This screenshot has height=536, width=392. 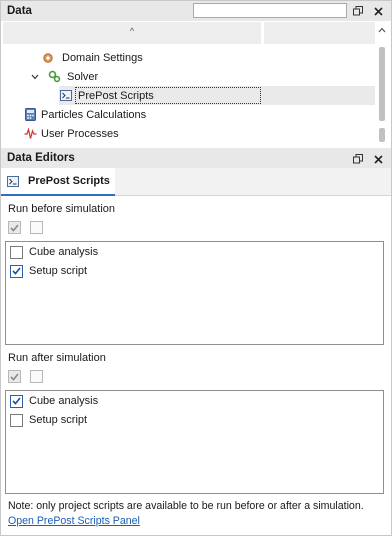 I want to click on tree-item-focus: PrePost Scripts, so click(x=168, y=95).